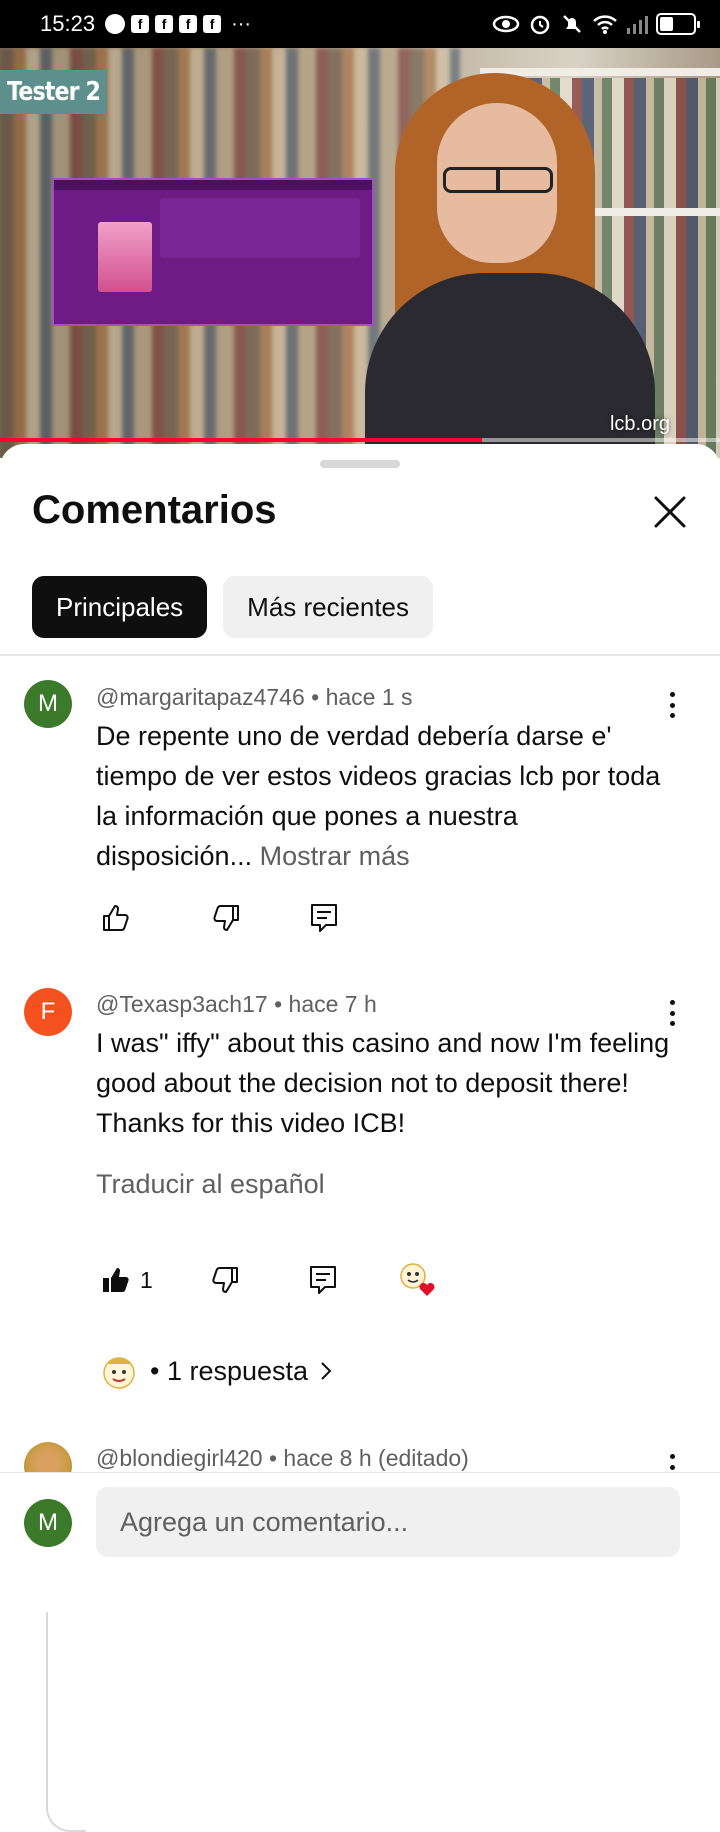 The height and width of the screenshot is (1832, 720). What do you see at coordinates (154, 510) in the screenshot?
I see `sheet-title: Comentarios` at bounding box center [154, 510].